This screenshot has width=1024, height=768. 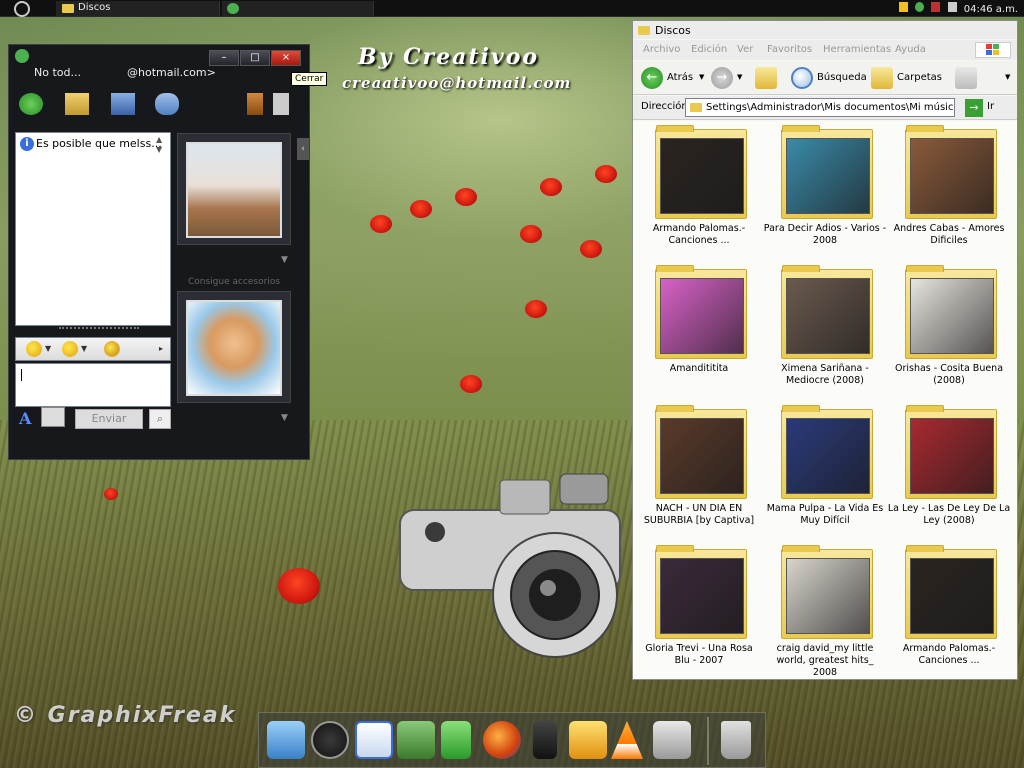 I want to click on close-button: ×, so click(x=286, y=58).